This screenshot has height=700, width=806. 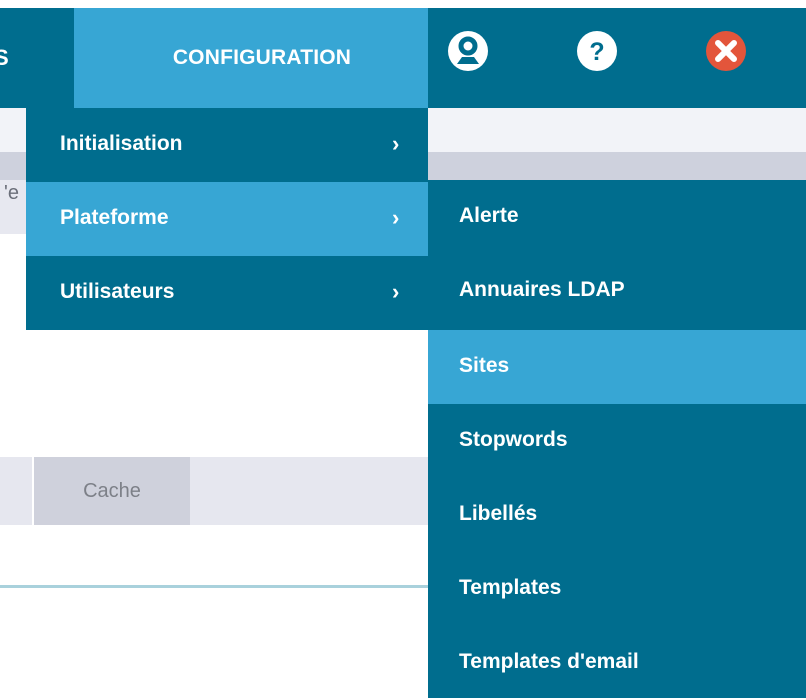 I want to click on submenu-item-label: Alerte, so click(x=489, y=215).